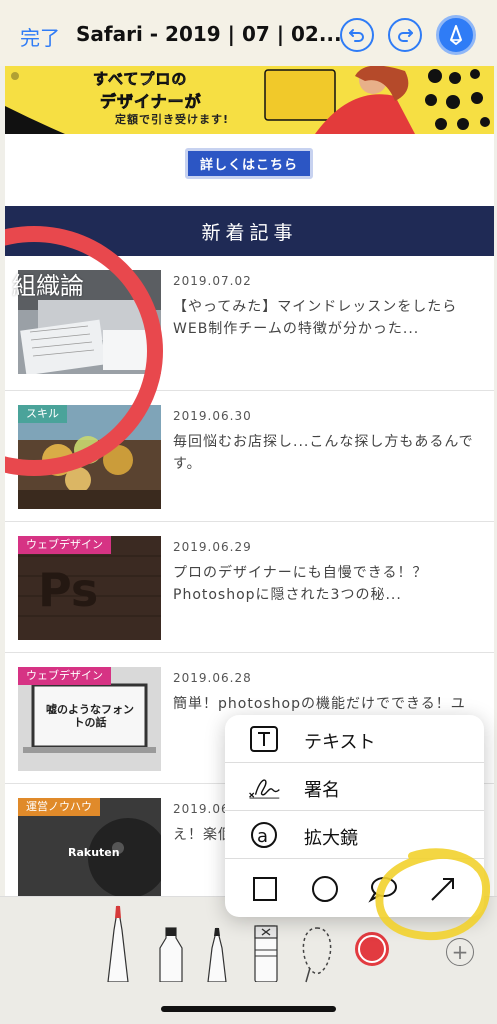 The width and height of the screenshot is (497, 1024). I want to click on article-date: 2019.06.28, so click(212, 678).